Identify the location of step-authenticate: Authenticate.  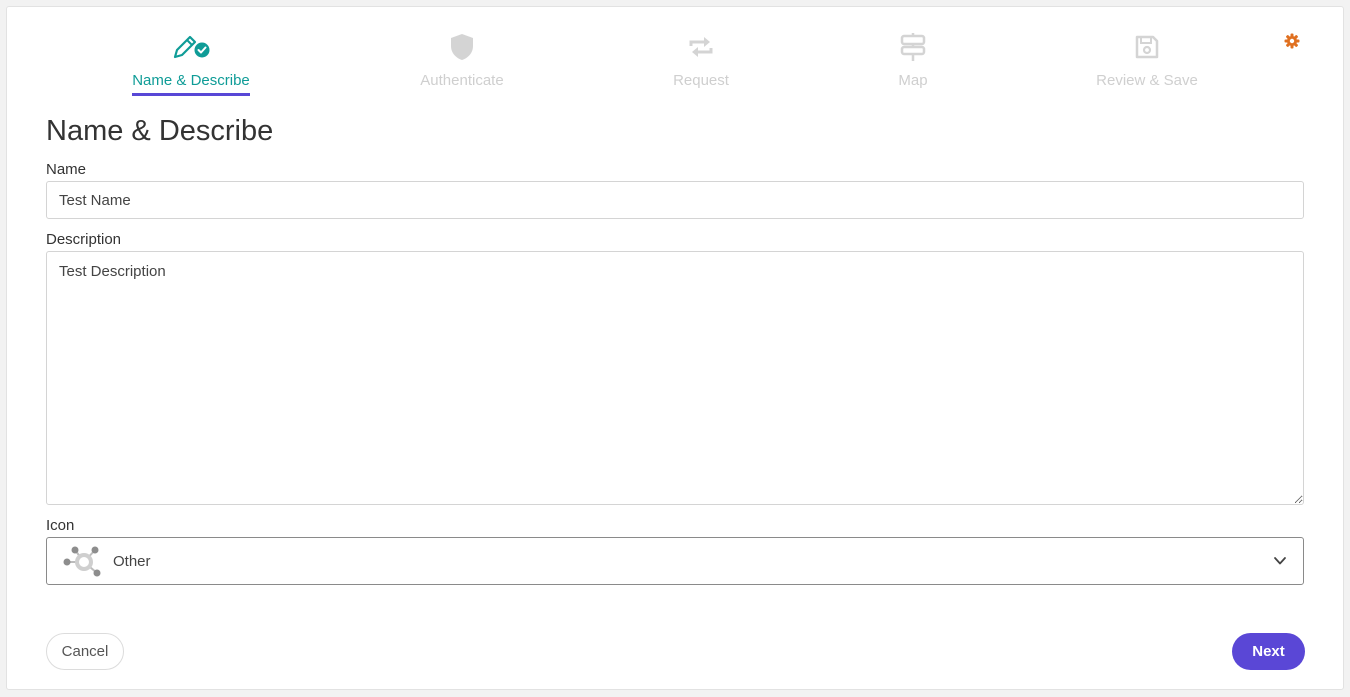
(462, 62).